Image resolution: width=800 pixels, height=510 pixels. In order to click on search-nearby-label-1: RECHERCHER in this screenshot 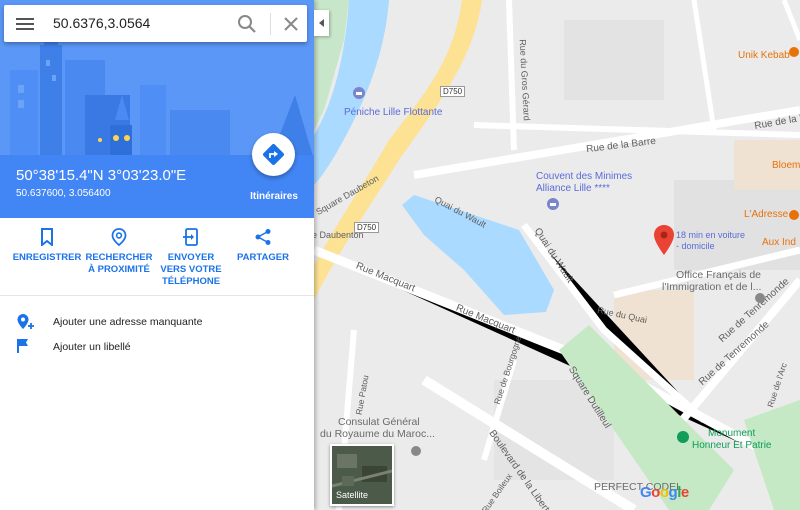, I will do `click(119, 257)`.